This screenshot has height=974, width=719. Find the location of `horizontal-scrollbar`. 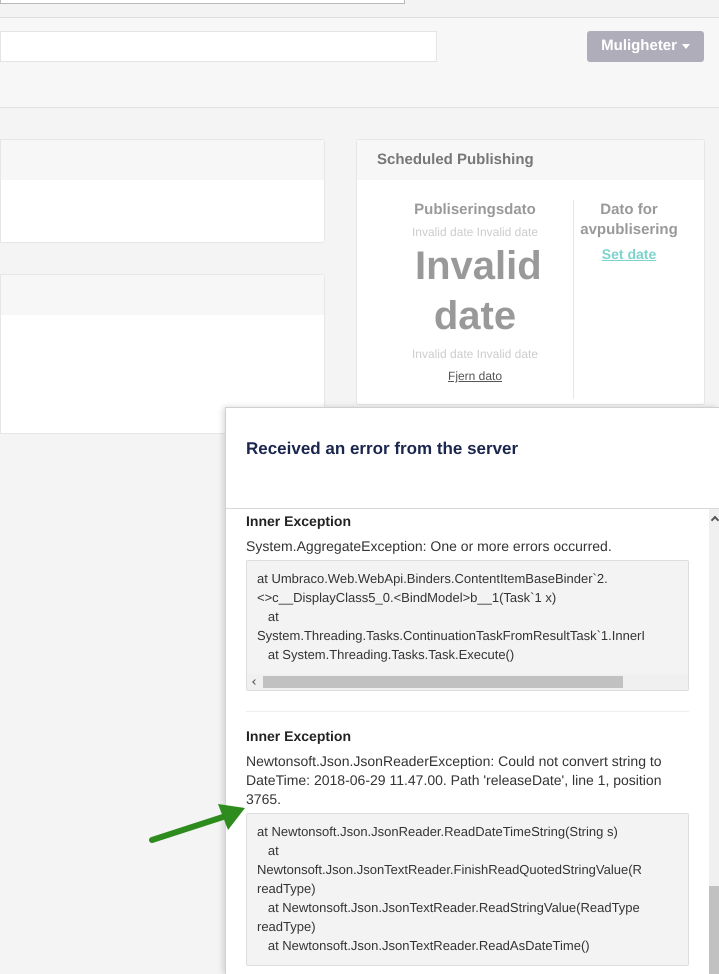

horizontal-scrollbar is located at coordinates (467, 682).